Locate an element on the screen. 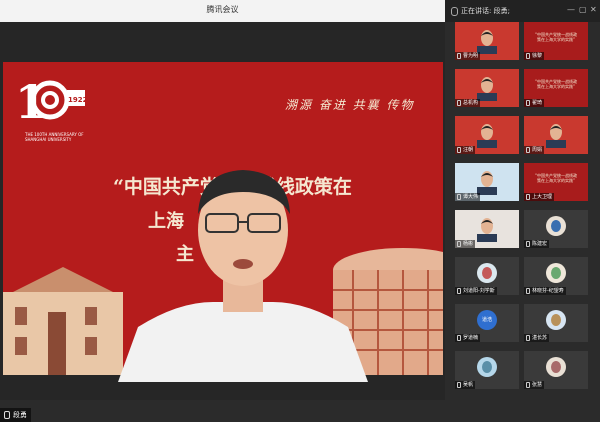  participant-tile: 湛长苏 is located at coordinates (556, 323).